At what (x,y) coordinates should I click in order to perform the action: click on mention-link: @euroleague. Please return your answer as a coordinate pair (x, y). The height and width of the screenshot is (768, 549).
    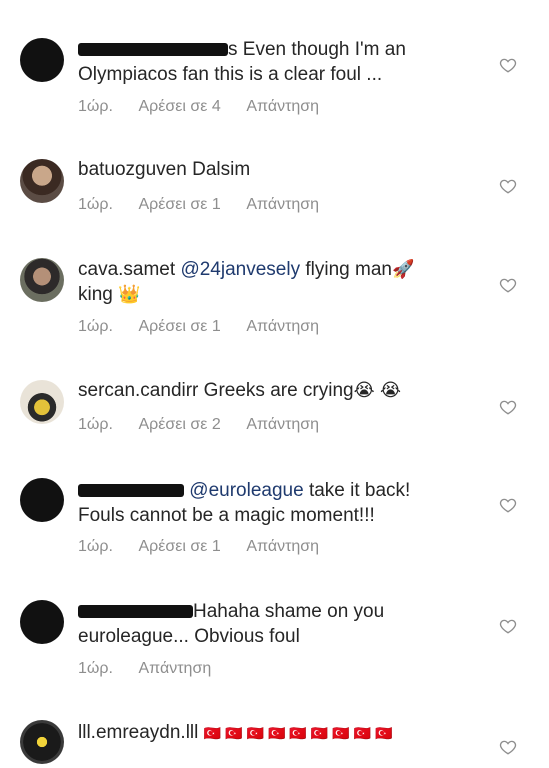
    Looking at the image, I should click on (246, 490).